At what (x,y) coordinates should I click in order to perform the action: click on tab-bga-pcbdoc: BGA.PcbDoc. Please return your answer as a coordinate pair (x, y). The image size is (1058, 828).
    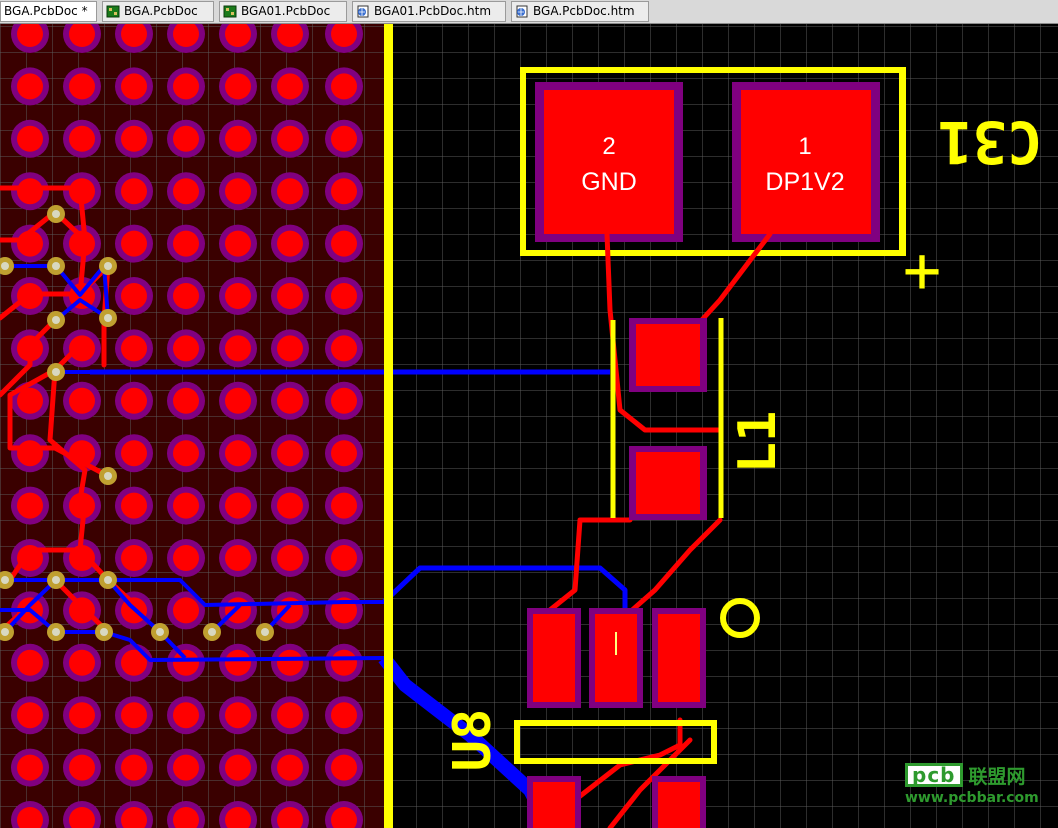
    Looking at the image, I should click on (158, 11).